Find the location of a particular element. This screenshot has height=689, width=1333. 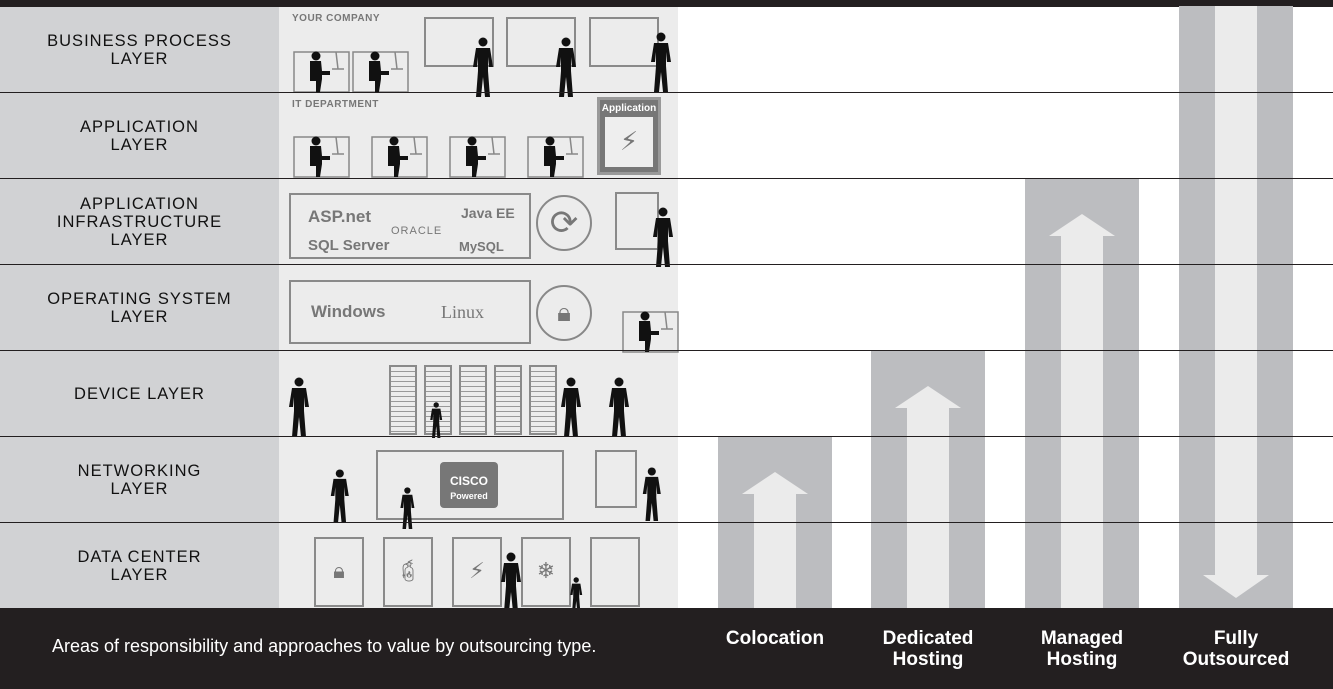

circuit-board is located at coordinates (615, 572).